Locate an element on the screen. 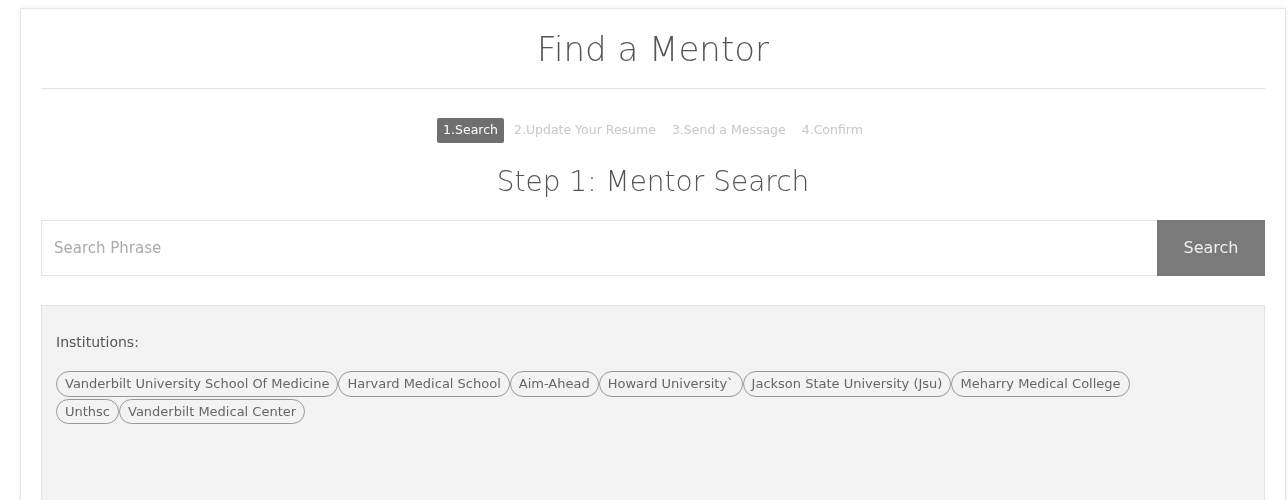  search-field: Search Phrase is located at coordinates (599, 248).